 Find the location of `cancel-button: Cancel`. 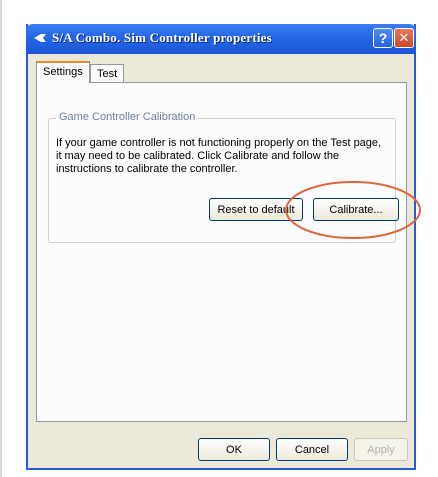

cancel-button: Cancel is located at coordinates (312, 449).